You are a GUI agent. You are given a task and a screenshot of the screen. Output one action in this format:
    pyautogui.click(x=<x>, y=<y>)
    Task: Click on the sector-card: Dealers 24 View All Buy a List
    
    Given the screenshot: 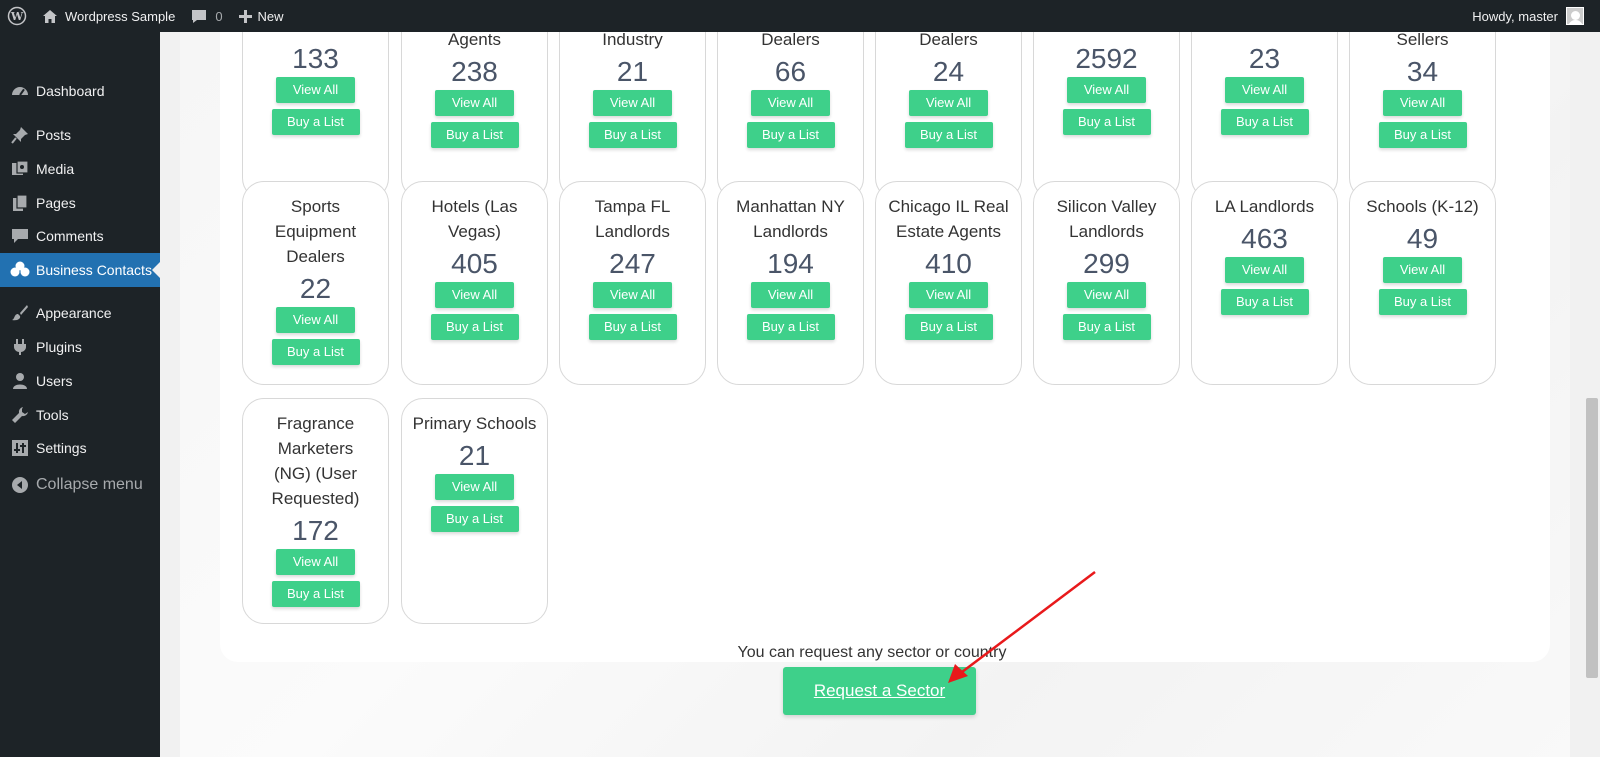 What is the action you would take?
    pyautogui.click(x=948, y=116)
    